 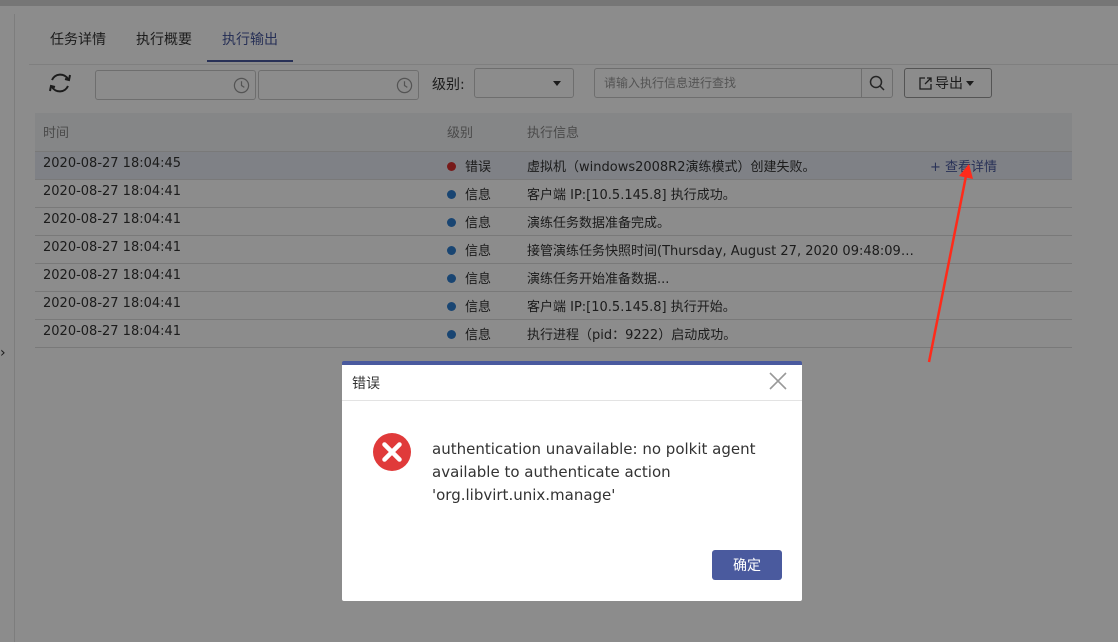 What do you see at coordinates (572, 383) in the screenshot?
I see `dialog-header: 错误` at bounding box center [572, 383].